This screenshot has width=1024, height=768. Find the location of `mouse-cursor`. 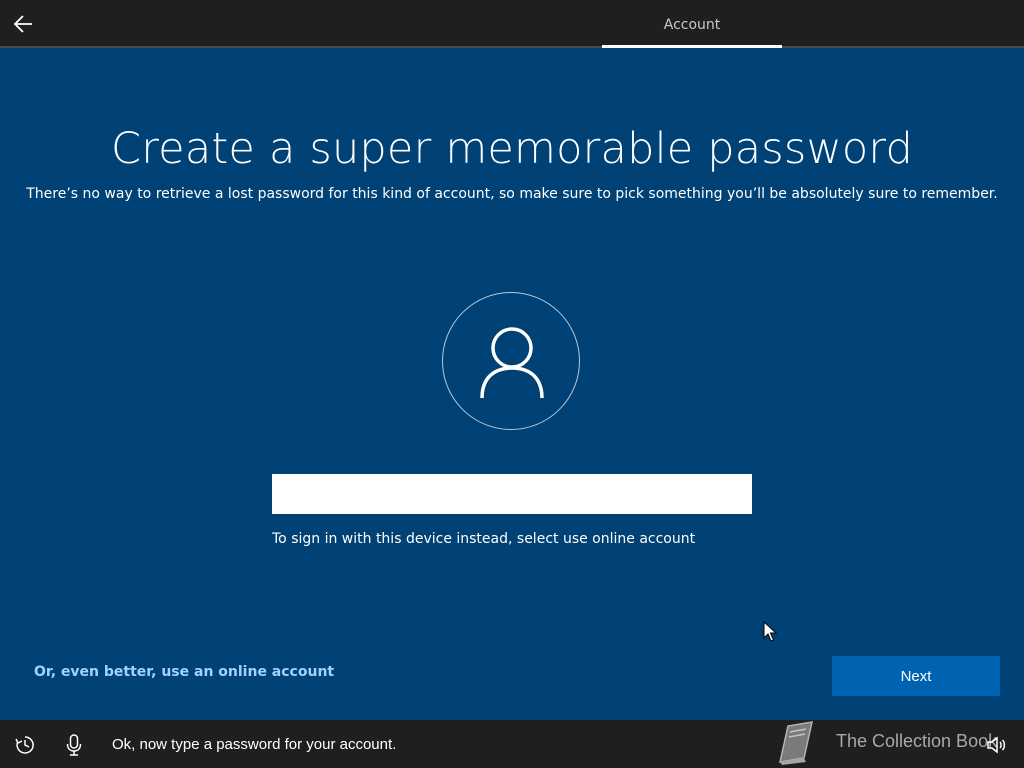

mouse-cursor is located at coordinates (770, 631).